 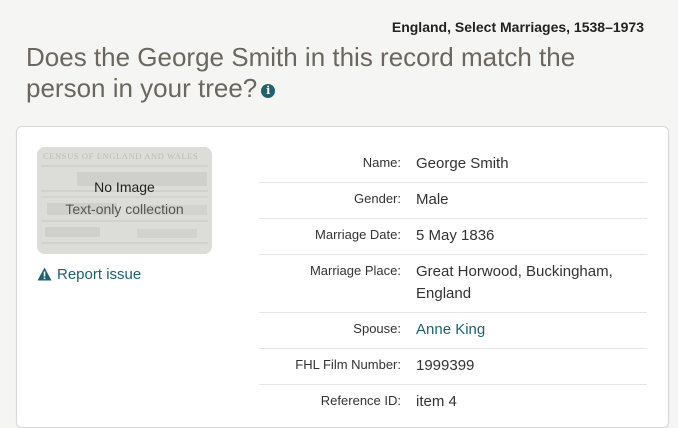 I want to click on record-row: Reference ID: item 4, so click(x=453, y=402).